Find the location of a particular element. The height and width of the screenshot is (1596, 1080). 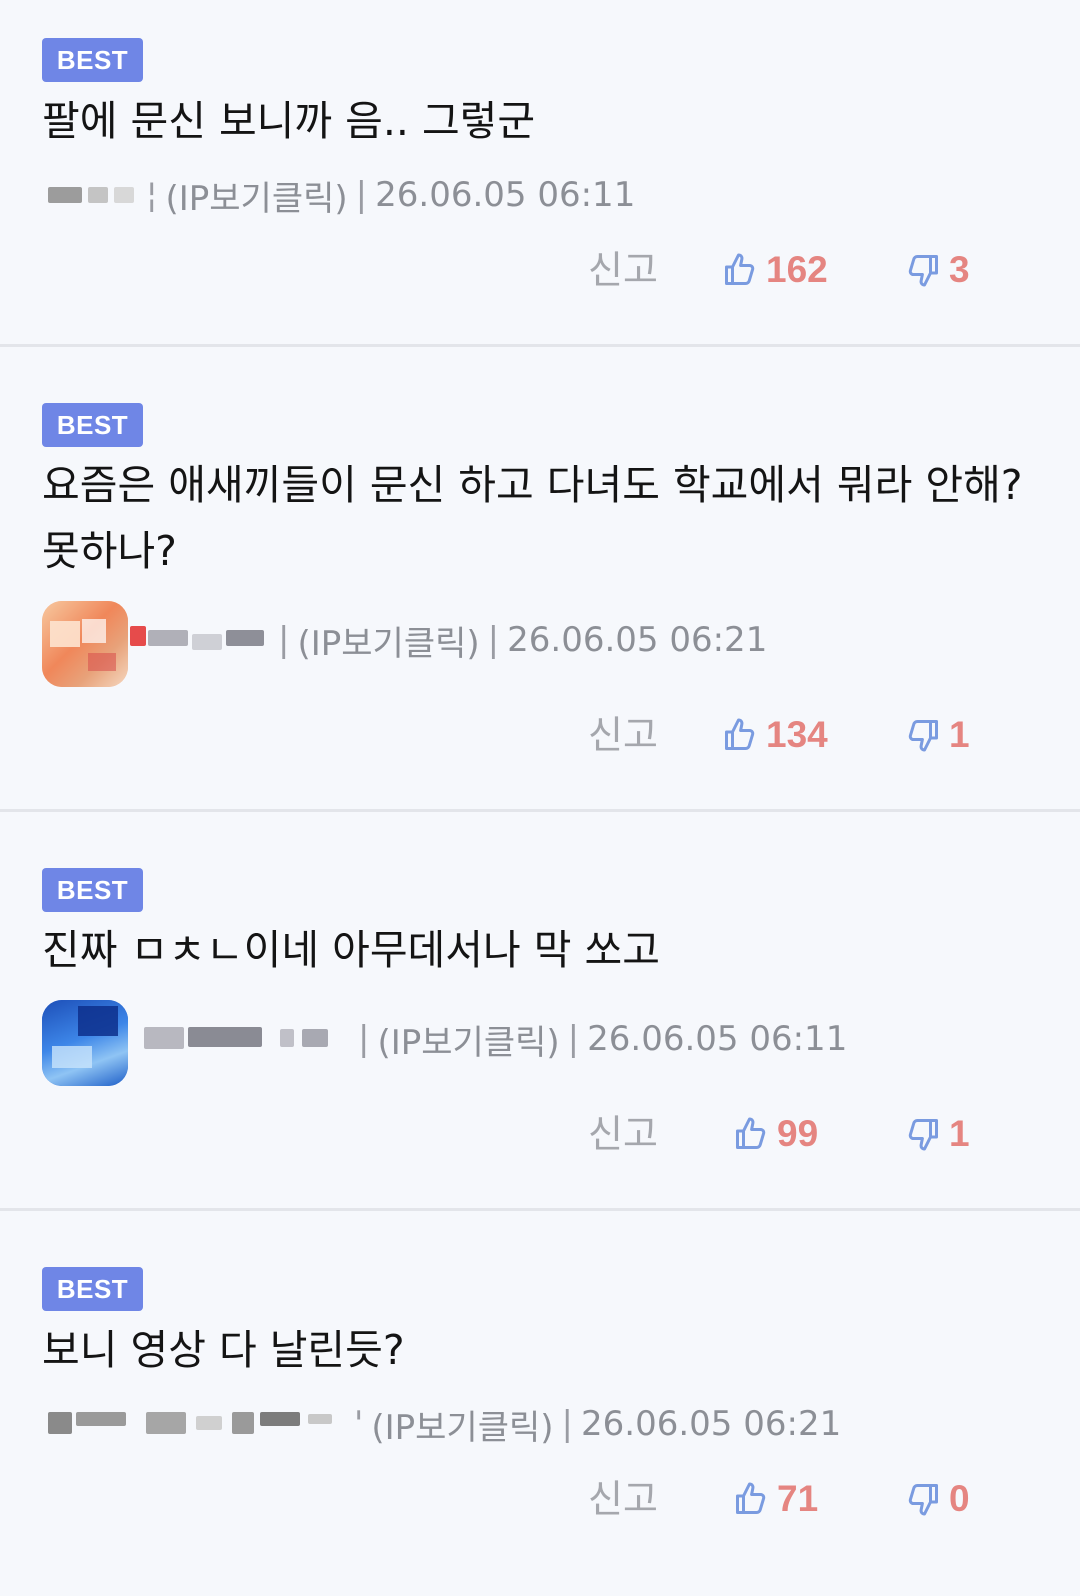

dislike-button: 0 is located at coordinates (937, 1499).